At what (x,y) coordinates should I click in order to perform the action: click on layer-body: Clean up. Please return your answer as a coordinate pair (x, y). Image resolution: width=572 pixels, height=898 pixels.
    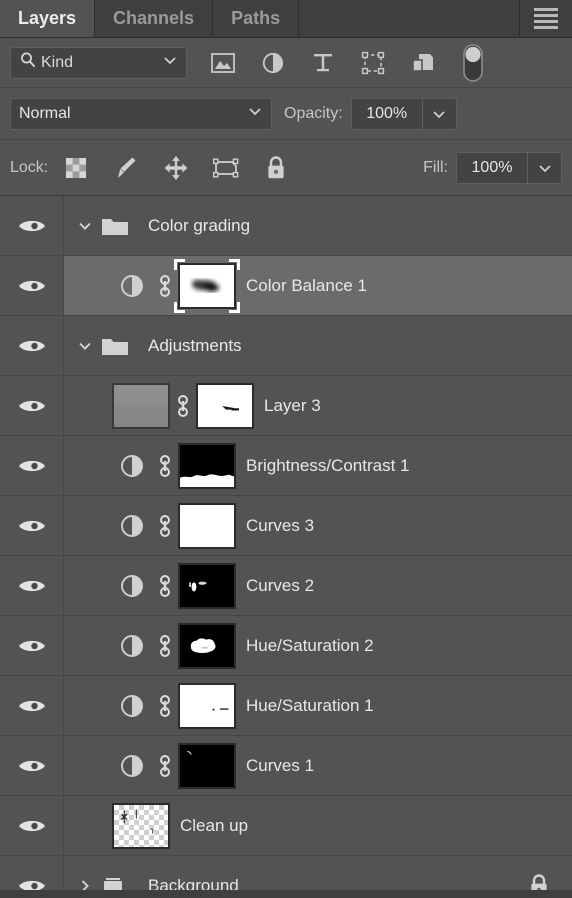
    Looking at the image, I should click on (318, 825).